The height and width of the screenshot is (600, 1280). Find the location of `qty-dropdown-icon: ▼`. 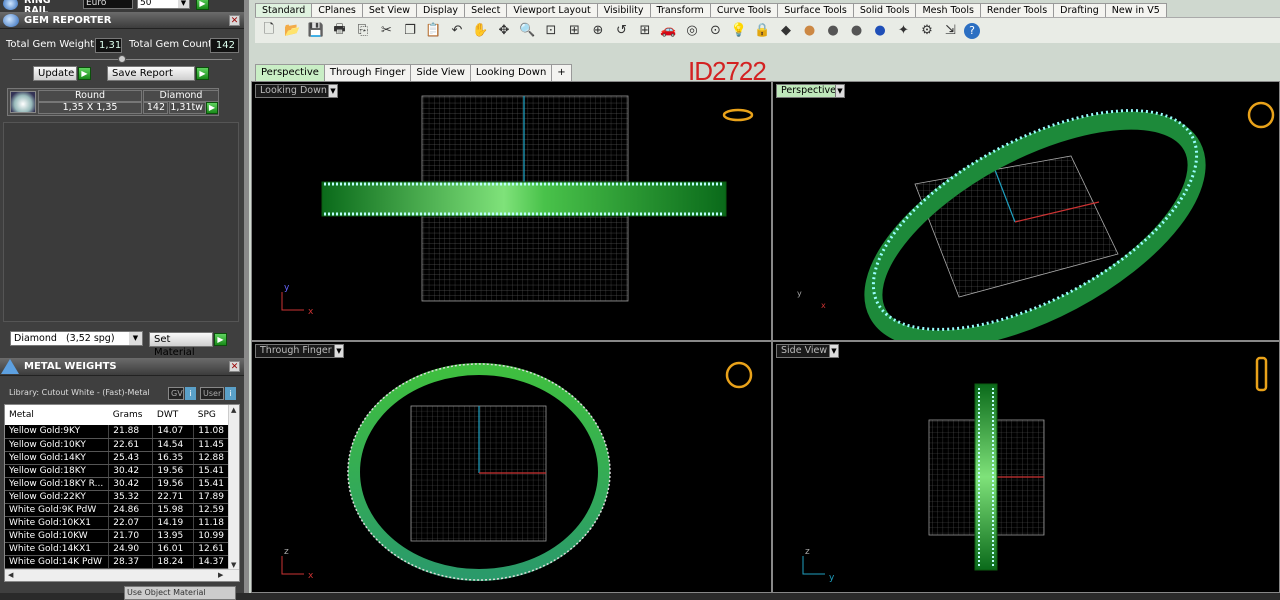

qty-dropdown-icon: ▼ is located at coordinates (183, 4).